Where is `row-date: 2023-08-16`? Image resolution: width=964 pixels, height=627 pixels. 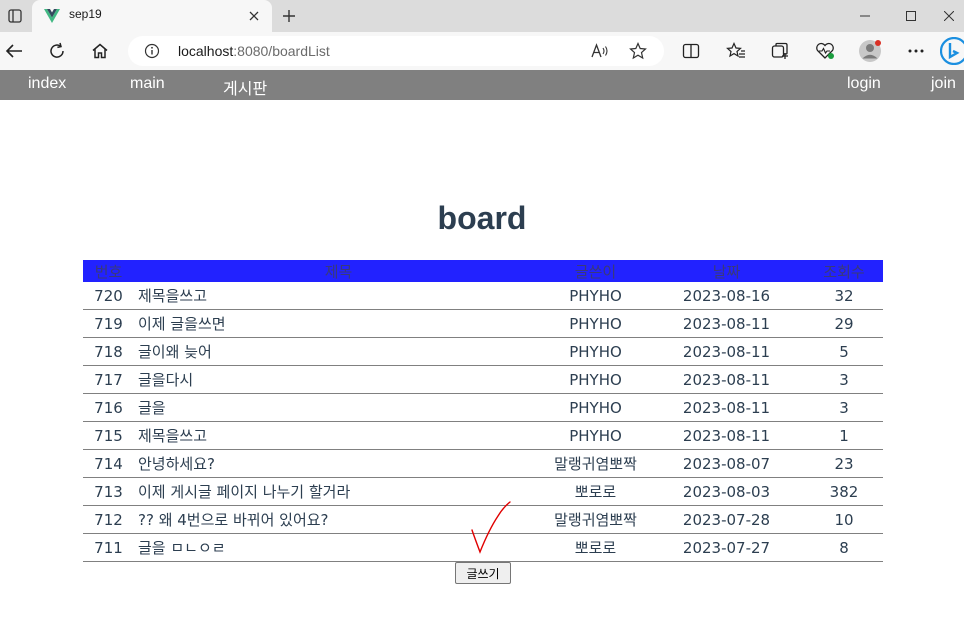 row-date: 2023-08-16 is located at coordinates (726, 296).